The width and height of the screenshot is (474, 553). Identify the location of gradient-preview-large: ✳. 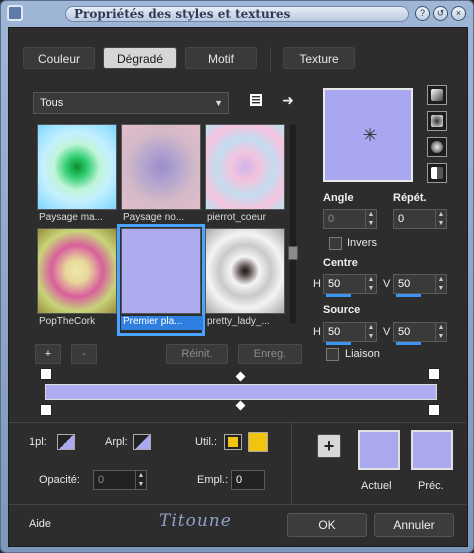
(368, 135).